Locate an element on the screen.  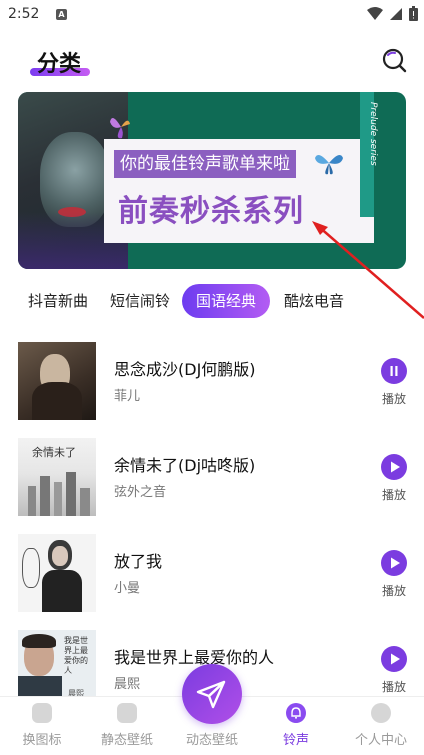
status-icons is located at coordinates (392, 13).